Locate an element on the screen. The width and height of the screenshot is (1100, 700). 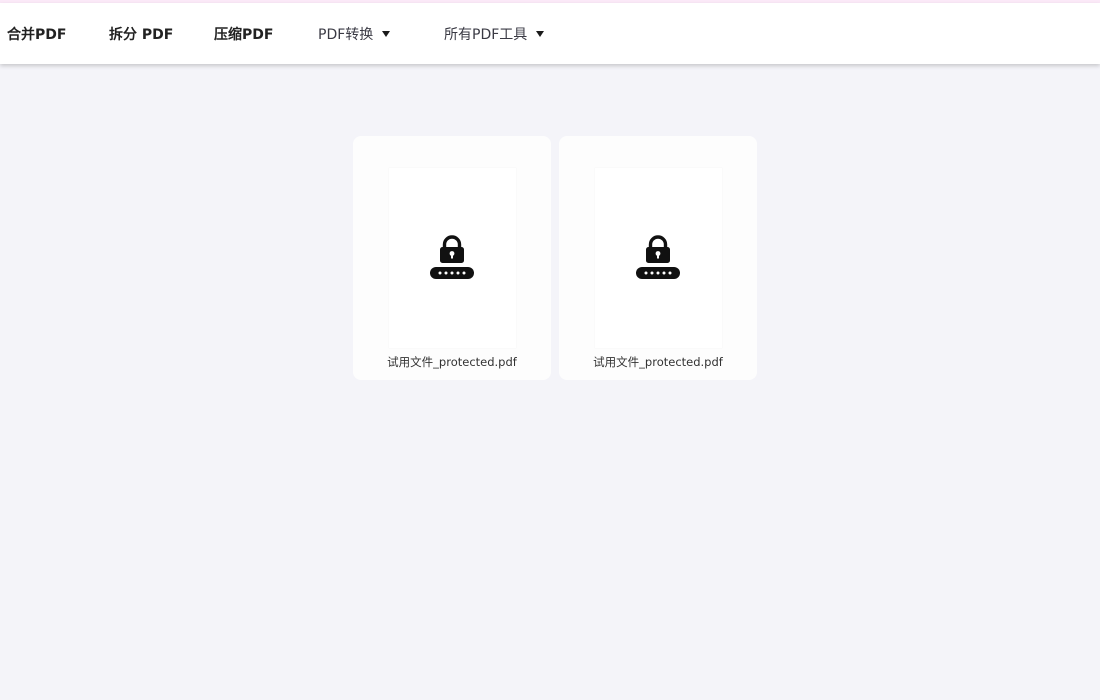
nav-compress-pdf-label: 压缩PDF is located at coordinates (244, 34).